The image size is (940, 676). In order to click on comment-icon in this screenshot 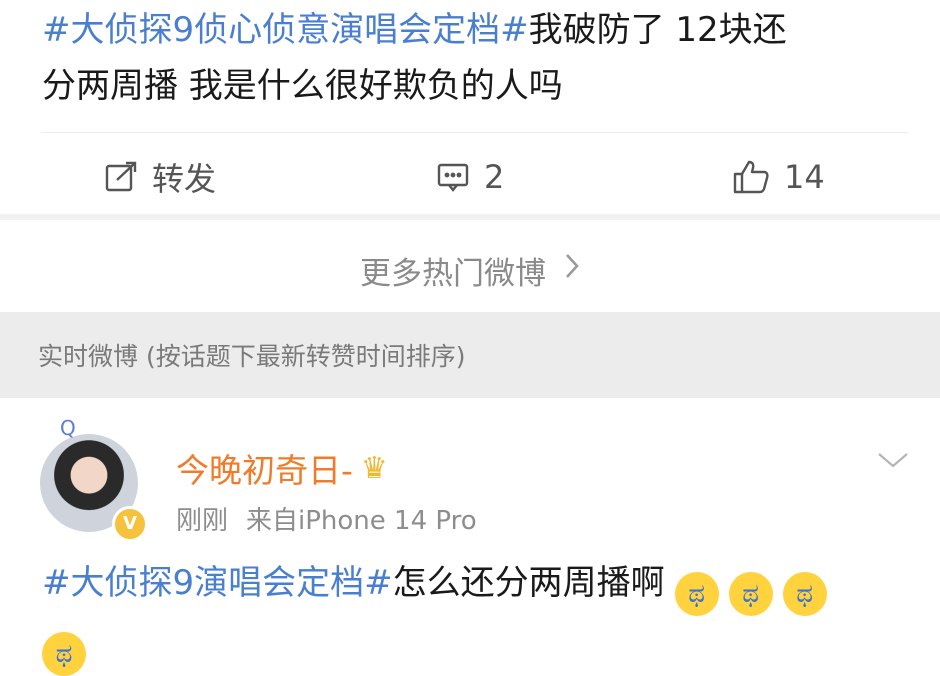, I will do `click(453, 177)`.